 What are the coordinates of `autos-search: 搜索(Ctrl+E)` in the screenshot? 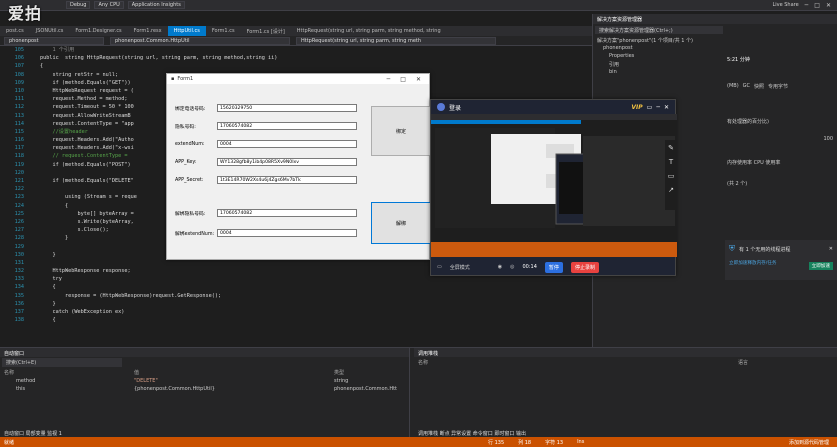 It's located at (62, 362).